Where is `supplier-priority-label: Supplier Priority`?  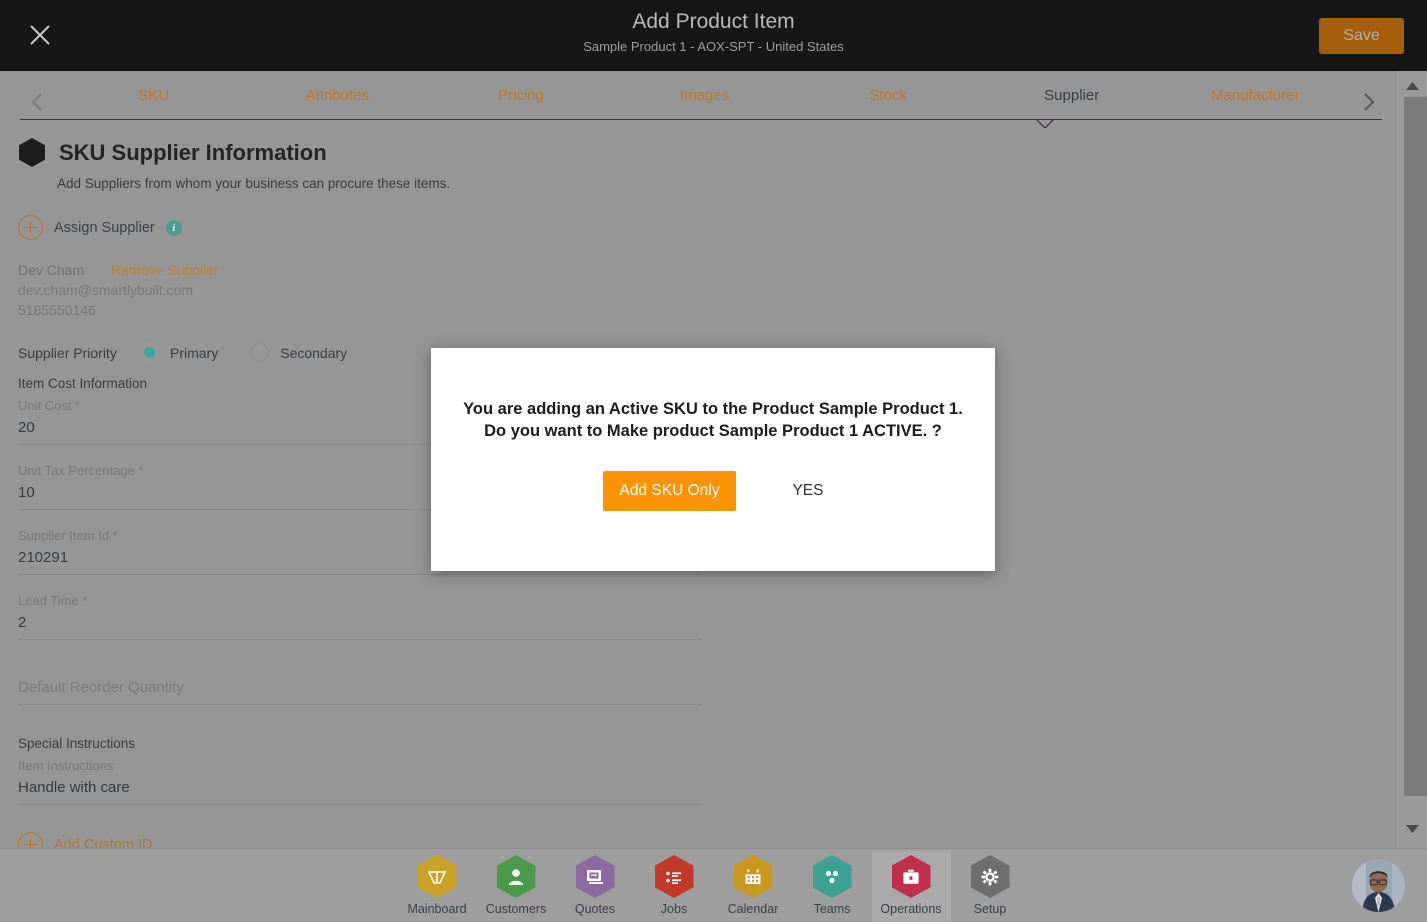
supplier-priority-label: Supplier Priority is located at coordinates (67, 352).